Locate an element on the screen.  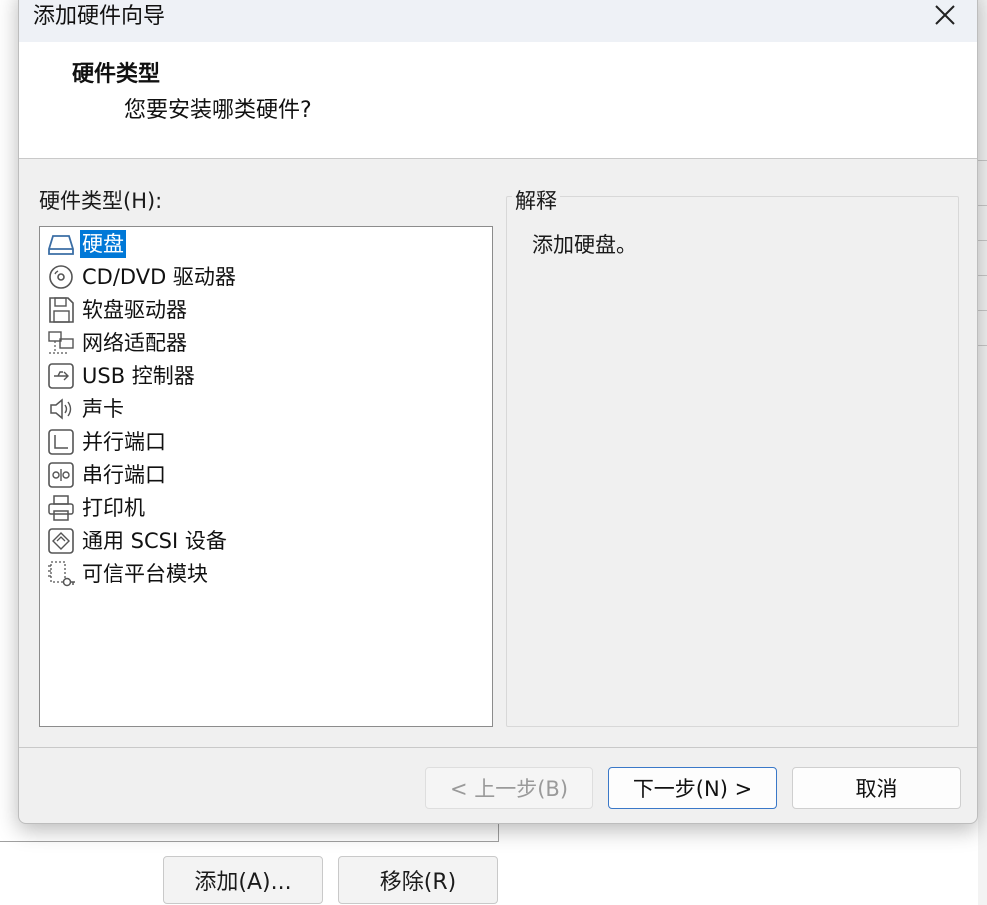
wizard-header: 硬件类型 您要安装哪类硬件? is located at coordinates (498, 100).